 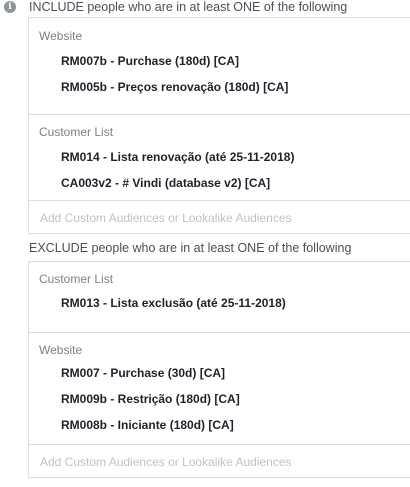 What do you see at coordinates (10, 7) in the screenshot?
I see `info-icon: i` at bounding box center [10, 7].